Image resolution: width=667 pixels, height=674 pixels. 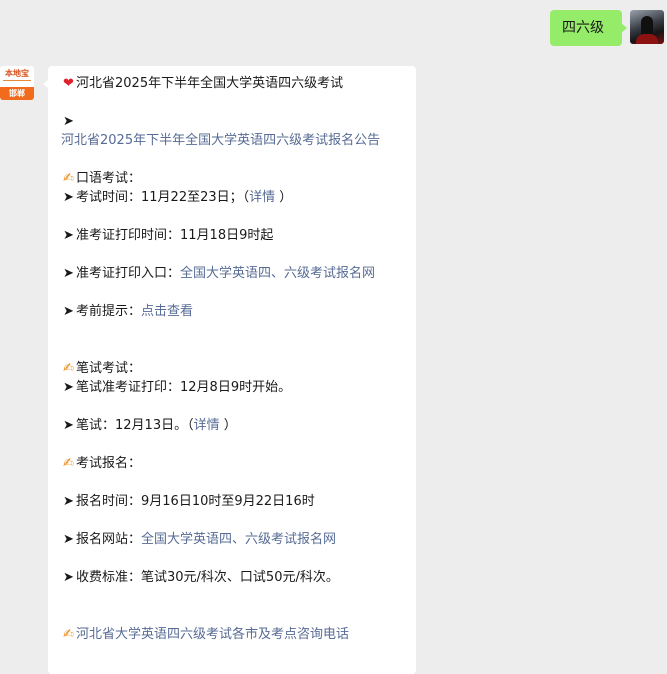 I want to click on message-link: 河北省大学英语四六级考试各市及考点咨询电话, so click(x=212, y=634).